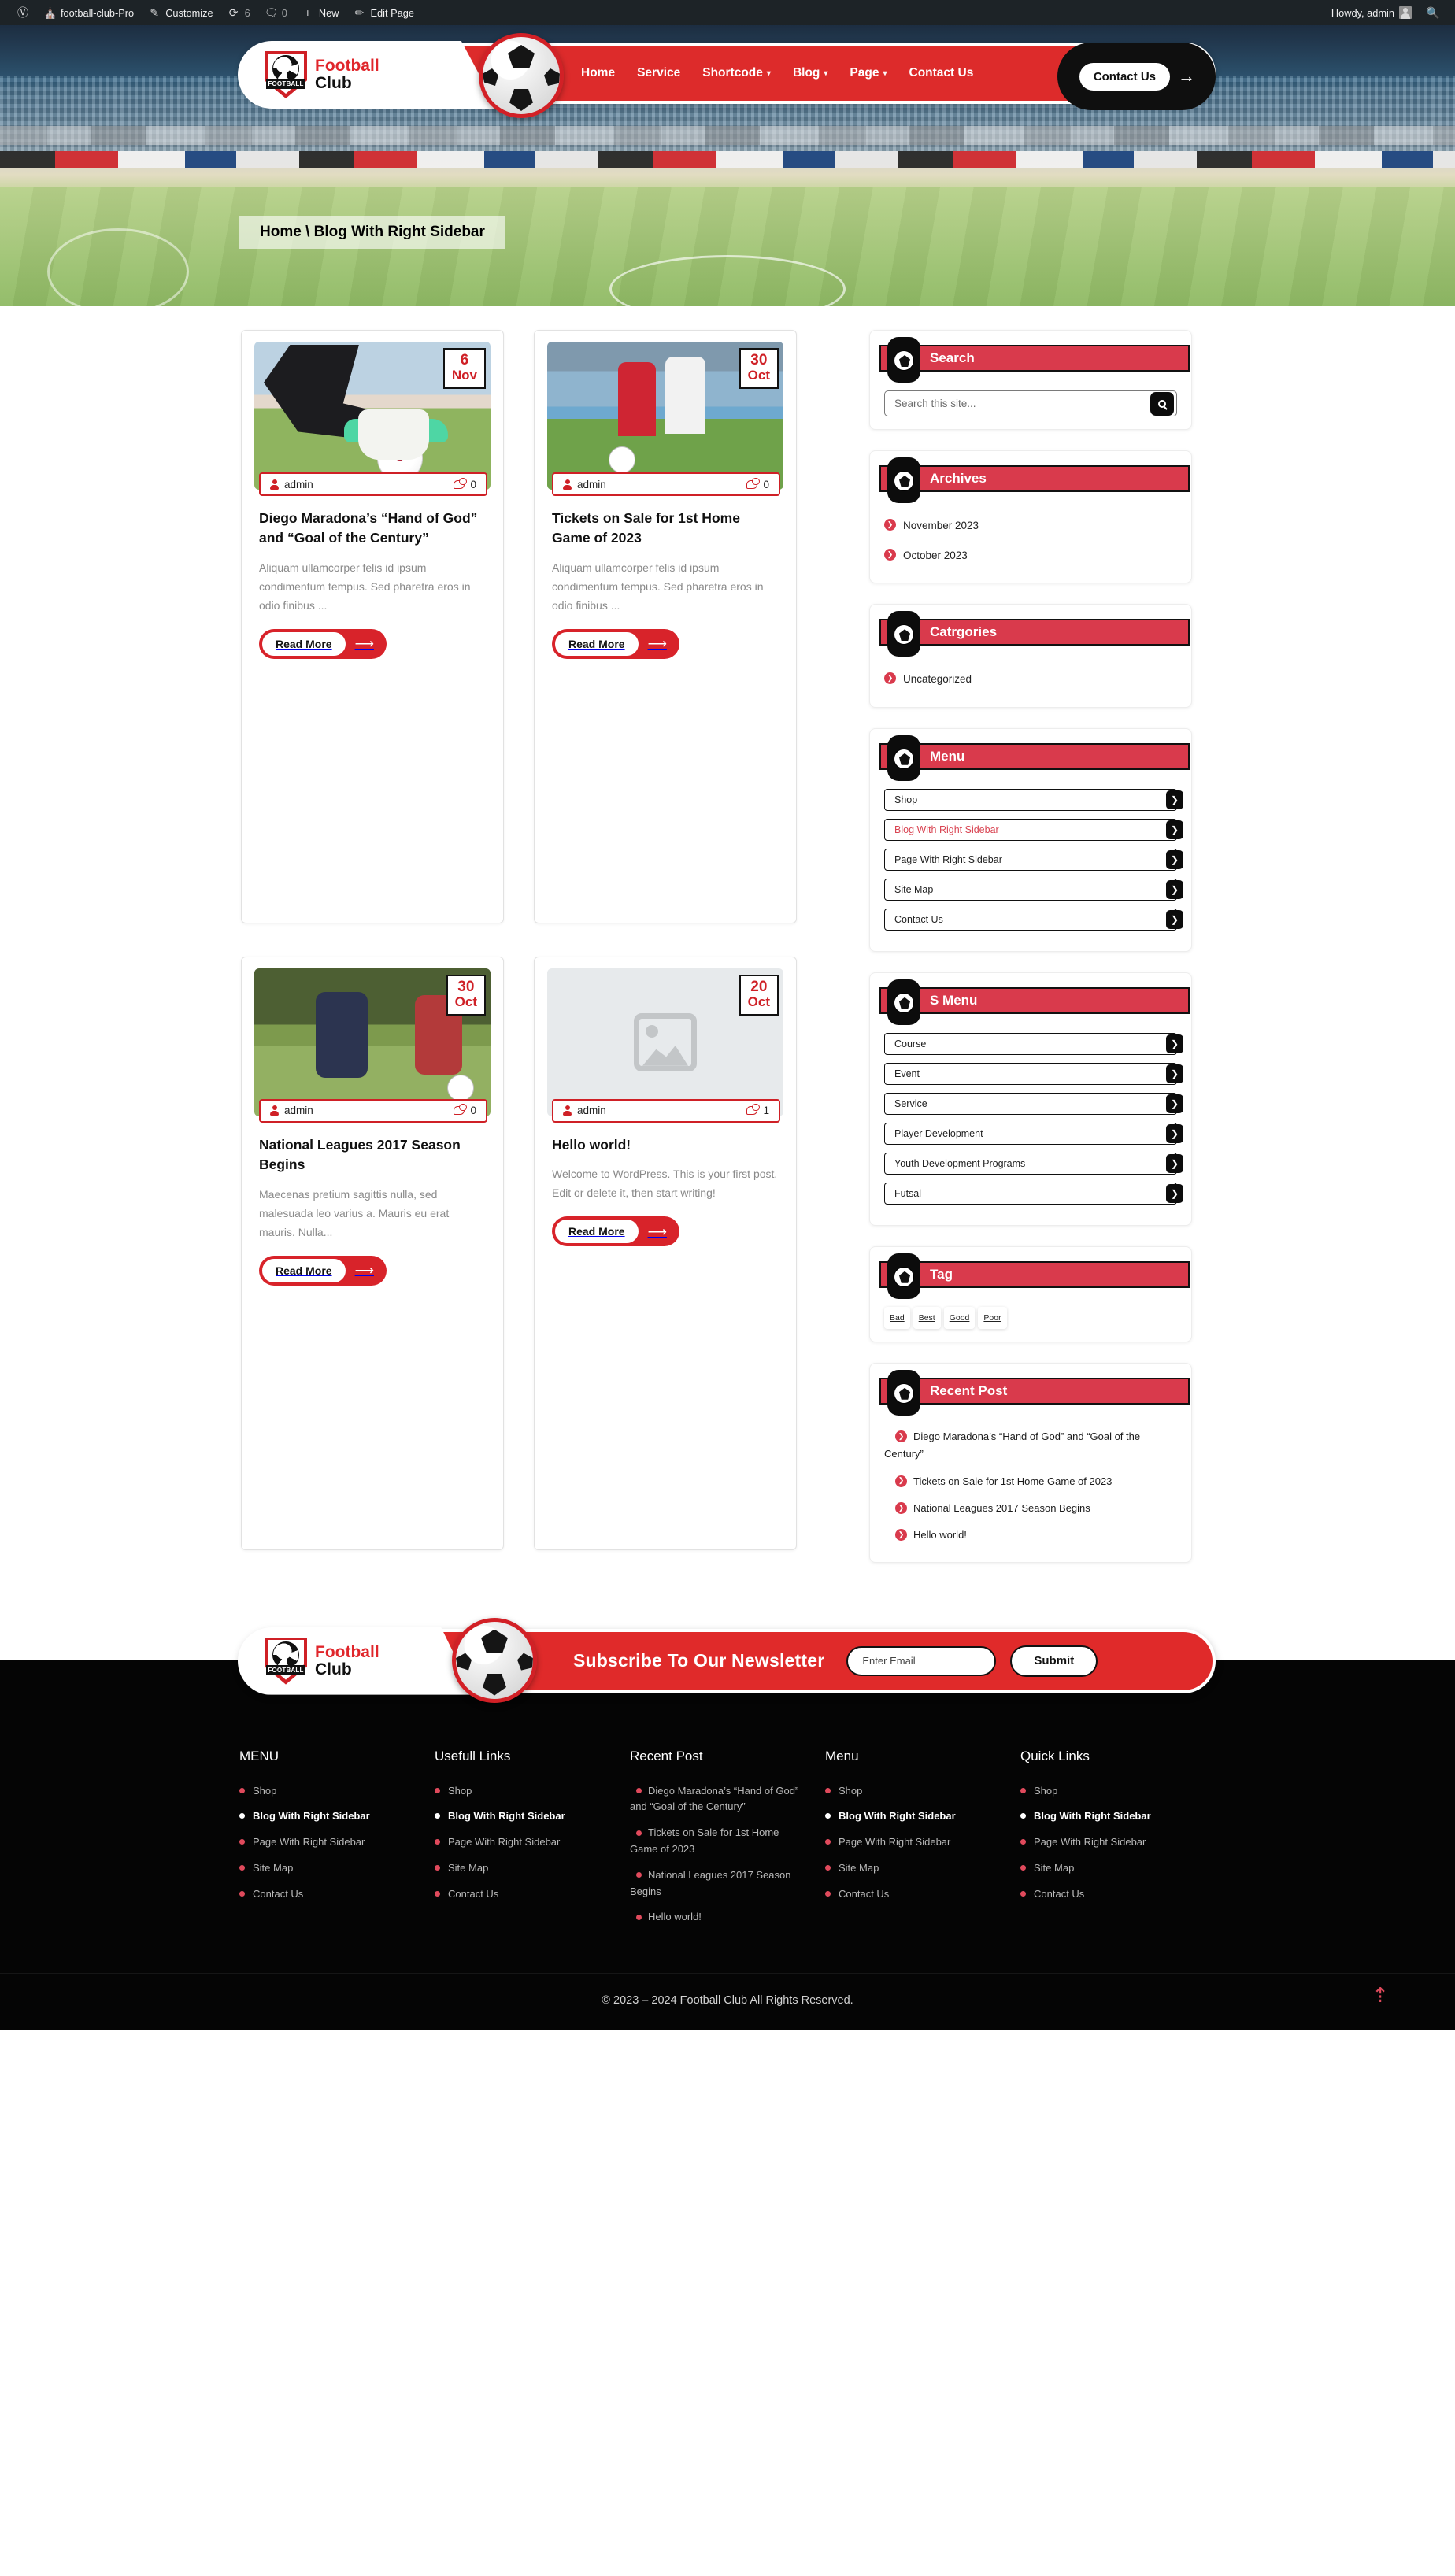 The height and width of the screenshot is (2576, 1455). Describe the element at coordinates (718, 1884) in the screenshot. I see `list-item: National Leagues 2017 Season Begins` at that location.